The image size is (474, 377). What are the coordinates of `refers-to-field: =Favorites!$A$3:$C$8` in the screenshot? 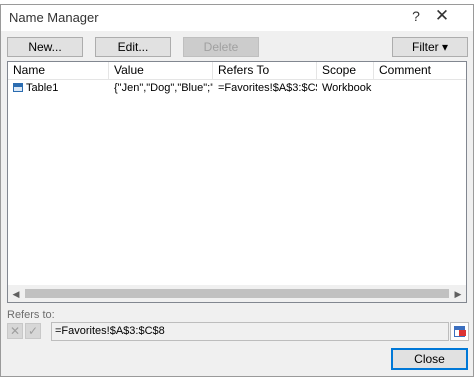 It's located at (250, 331).